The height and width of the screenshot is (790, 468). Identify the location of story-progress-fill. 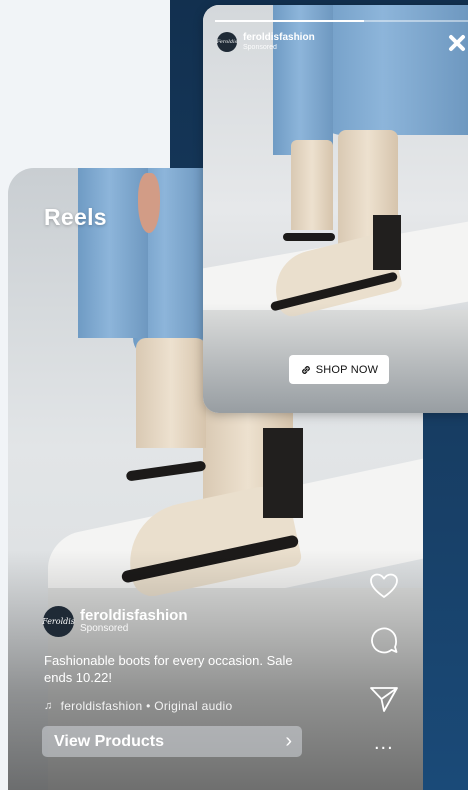
(290, 21).